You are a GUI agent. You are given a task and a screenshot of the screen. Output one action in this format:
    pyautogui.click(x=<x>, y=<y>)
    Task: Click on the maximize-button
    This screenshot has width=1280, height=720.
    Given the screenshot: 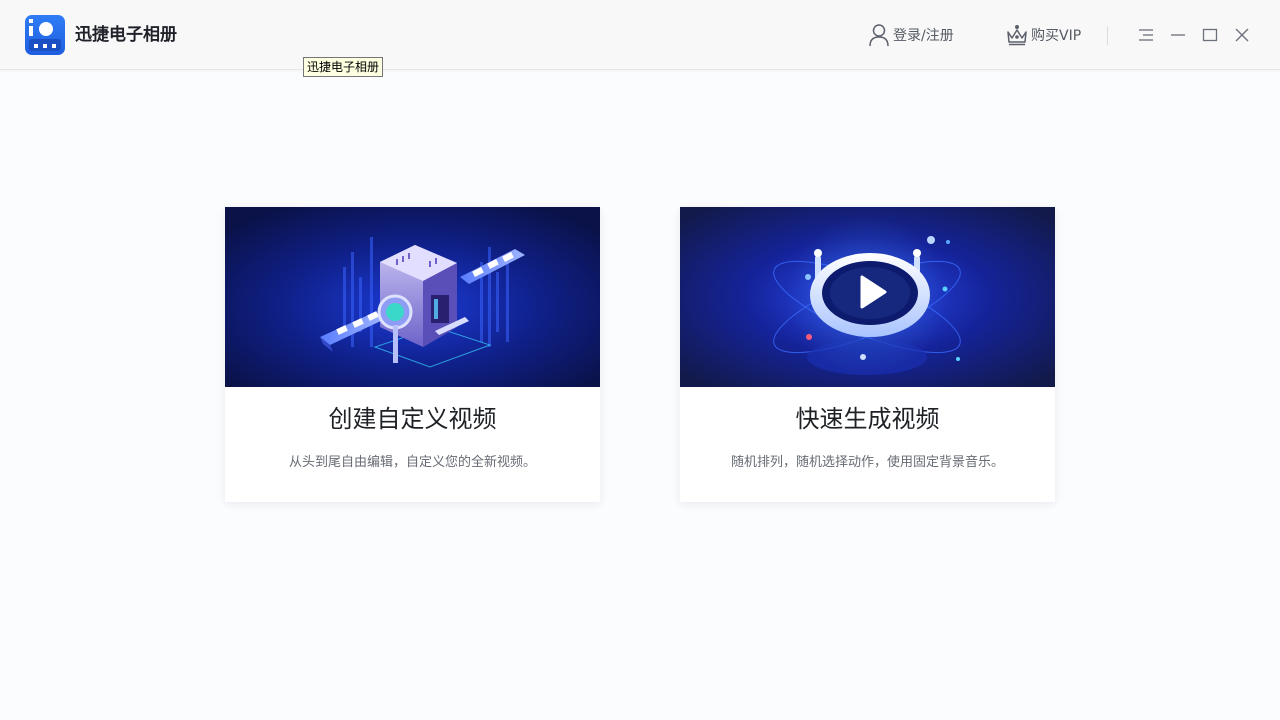 What is the action you would take?
    pyautogui.click(x=1210, y=35)
    